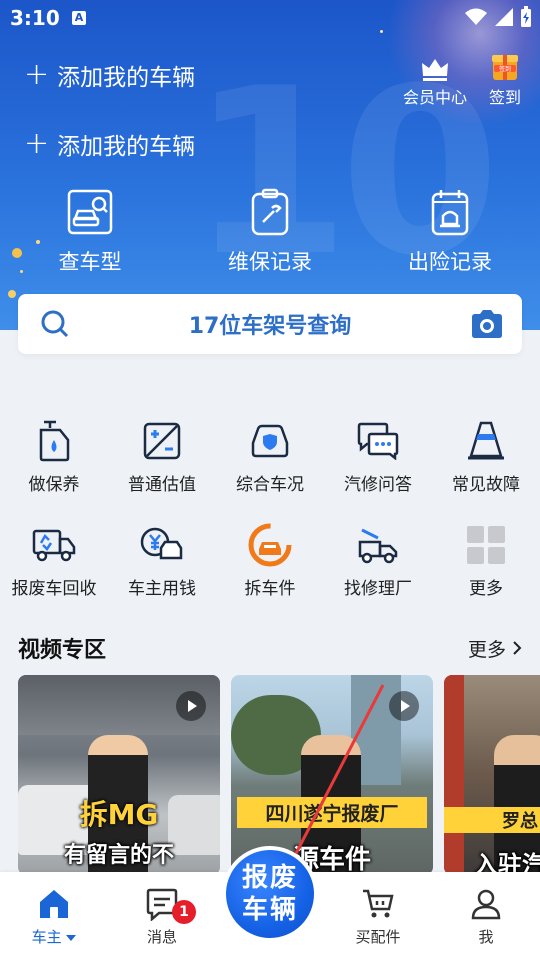 The height and width of the screenshot is (960, 540). I want to click on service-label: 找修理厂, so click(378, 589).